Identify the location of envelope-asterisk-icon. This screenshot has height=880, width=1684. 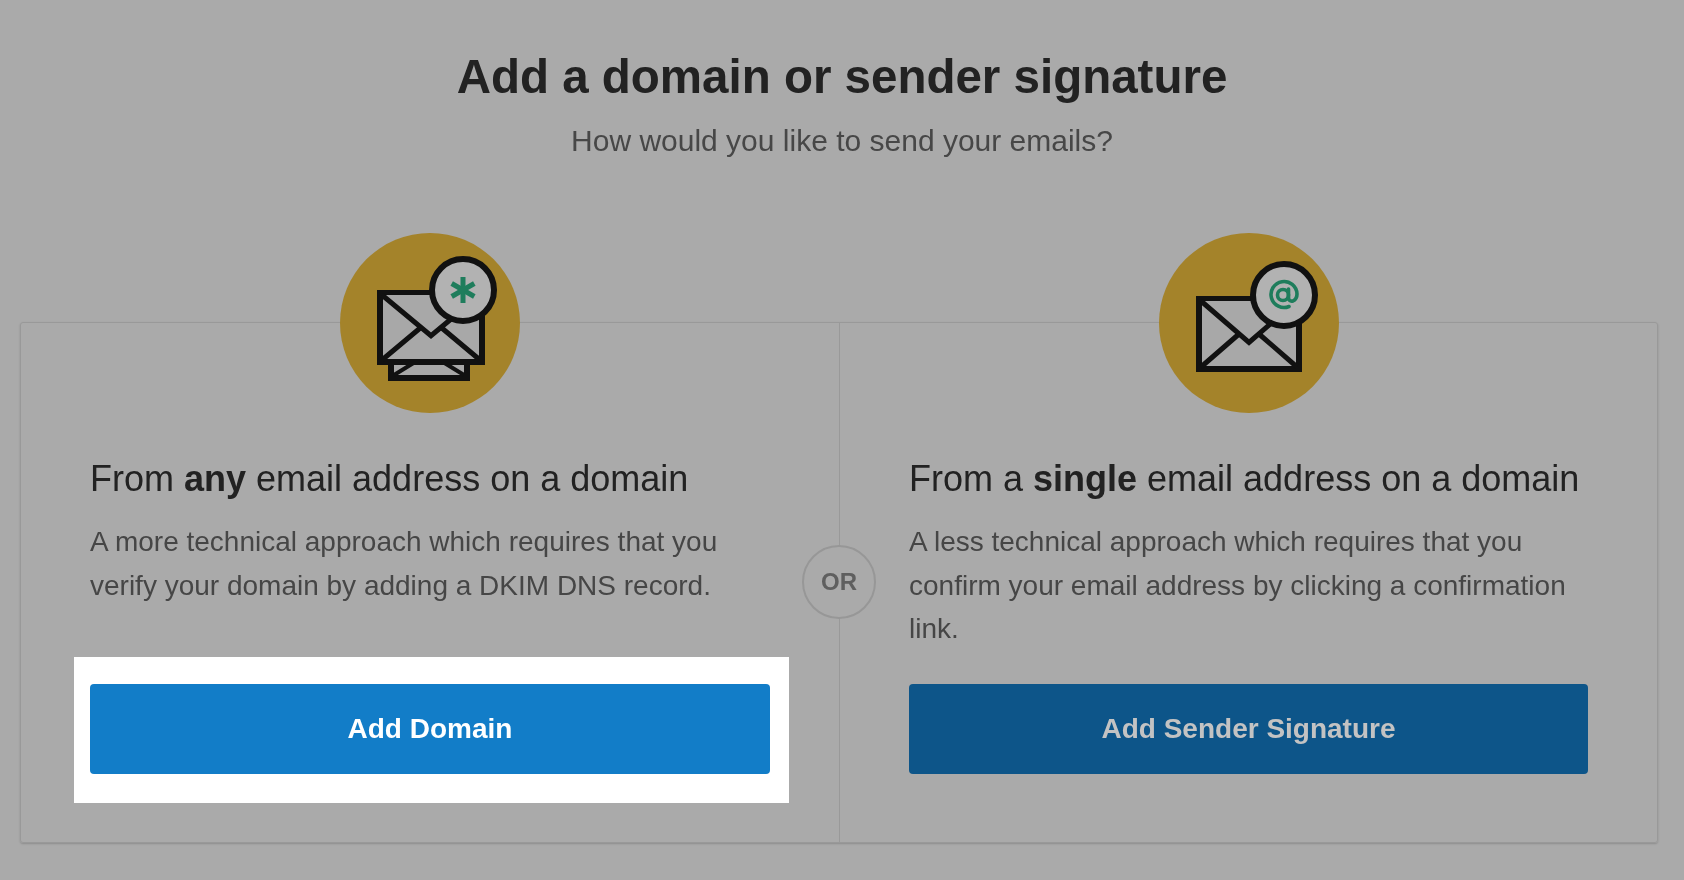
(430, 323).